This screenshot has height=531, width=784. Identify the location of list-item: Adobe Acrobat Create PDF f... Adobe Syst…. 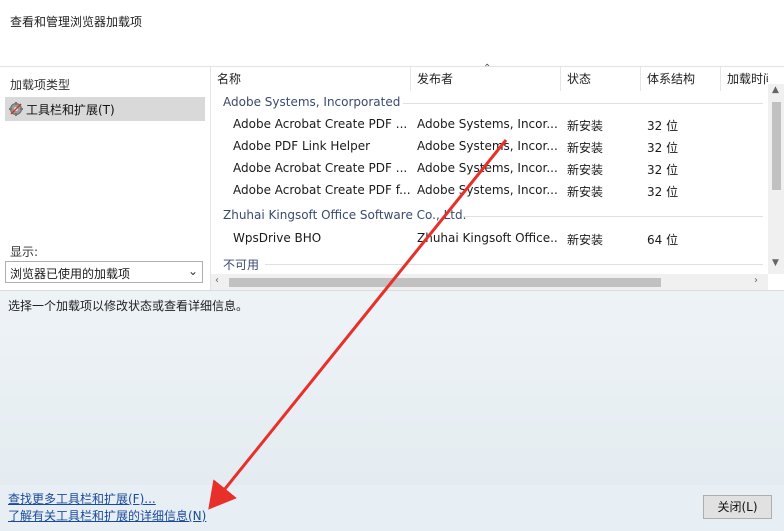
(489, 191).